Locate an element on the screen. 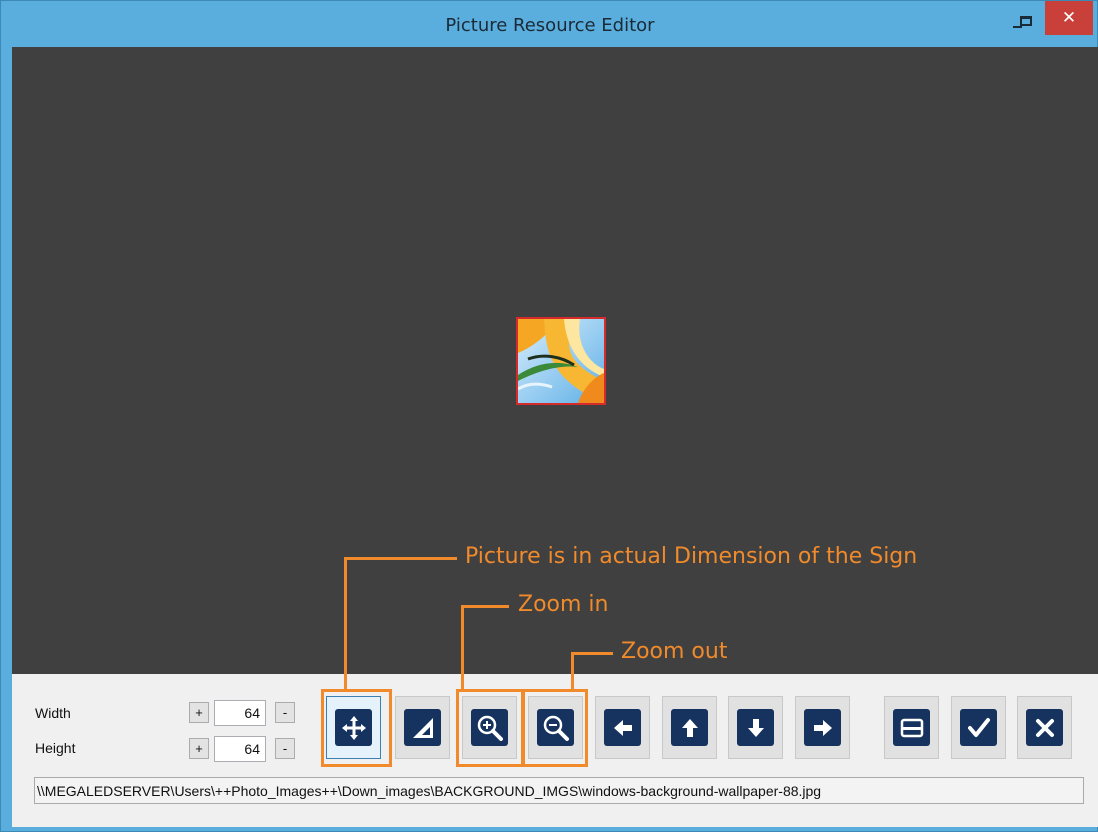 The image size is (1098, 832). wallpaper-thumbnail is located at coordinates (561, 361).